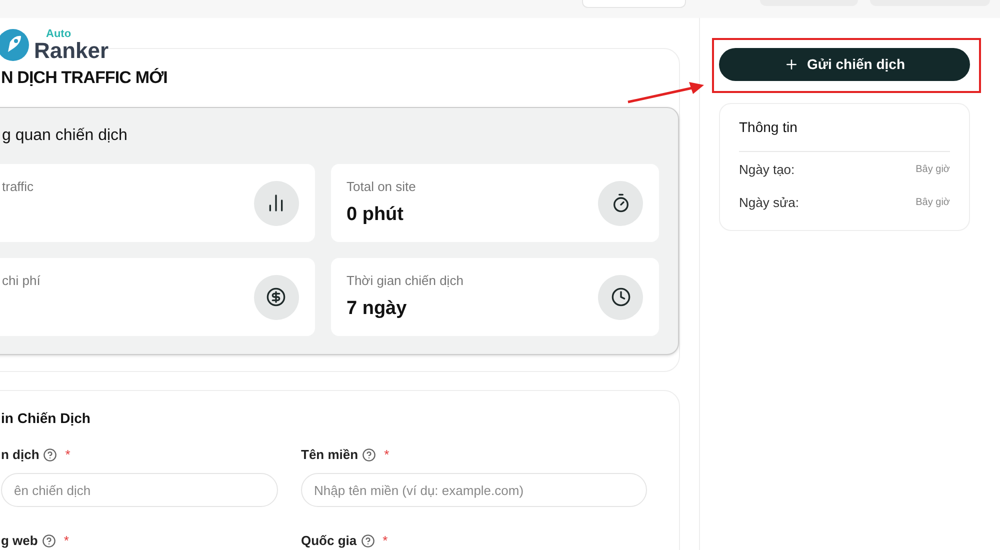 The image size is (1000, 550). What do you see at coordinates (377, 308) in the screenshot?
I see `stat-value: 7 ngày` at bounding box center [377, 308].